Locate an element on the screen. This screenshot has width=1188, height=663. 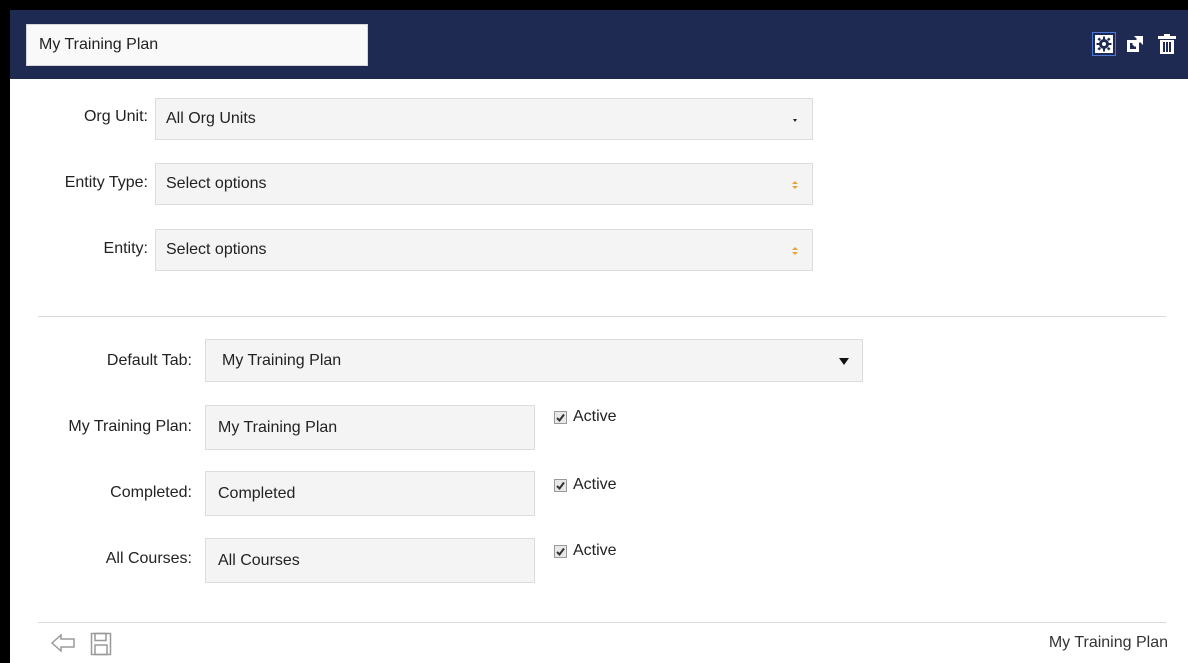
entity-type-select: Select options is located at coordinates (484, 184).